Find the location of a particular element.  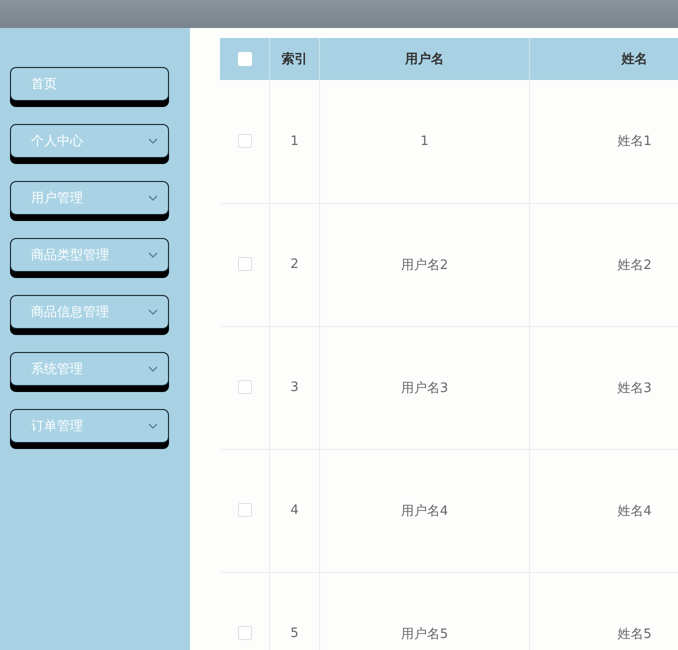

table-cell: 用户名4 is located at coordinates (425, 510).